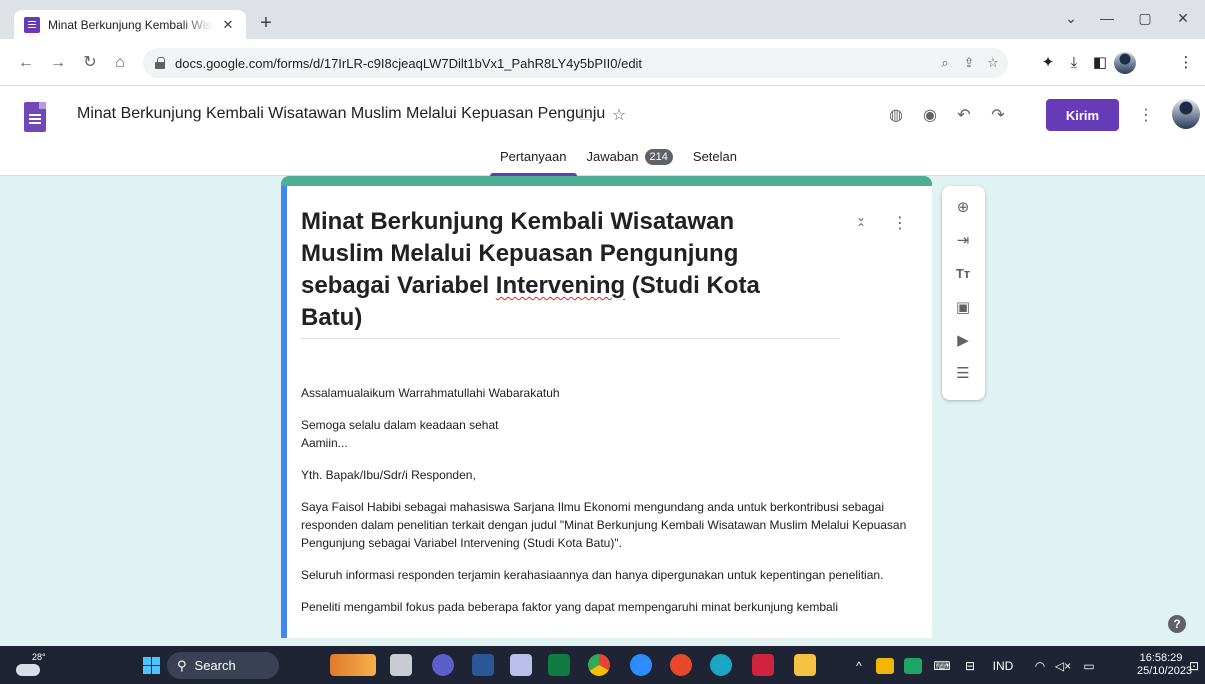 The height and width of the screenshot is (684, 1205). Describe the element at coordinates (963, 241) in the screenshot. I see `import-questions-icon: ⇥` at that location.